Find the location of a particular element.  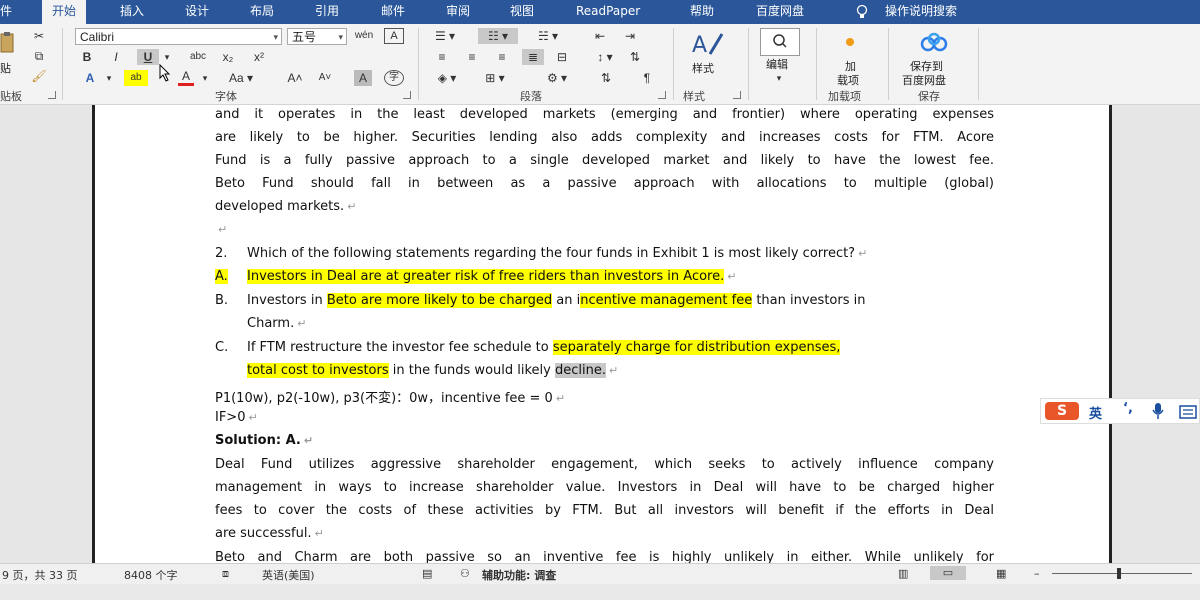

paste-label: 贴 is located at coordinates (5, 68).